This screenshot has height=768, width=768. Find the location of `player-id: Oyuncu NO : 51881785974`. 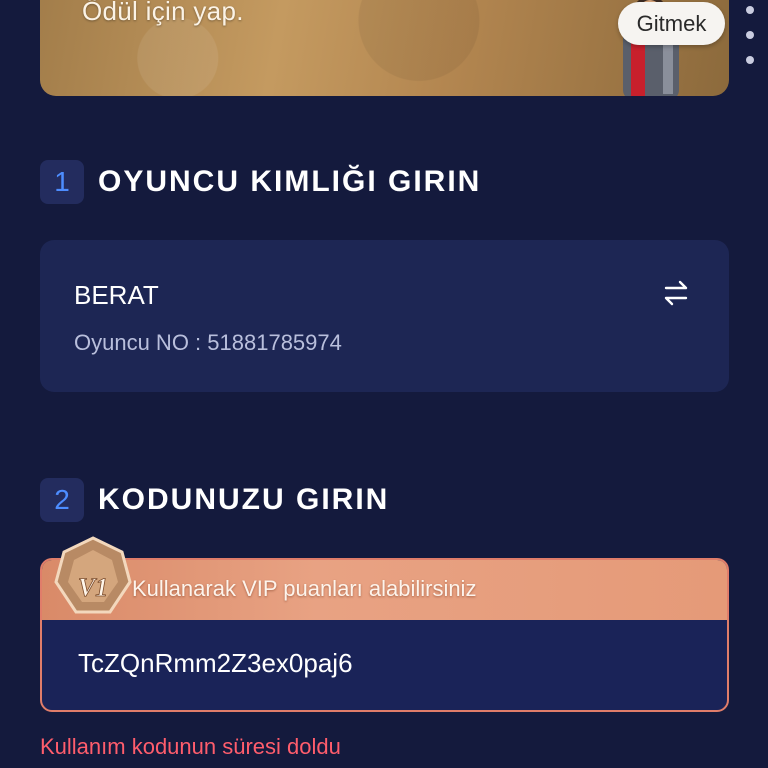

player-id: Oyuncu NO : 51881785974 is located at coordinates (208, 343).